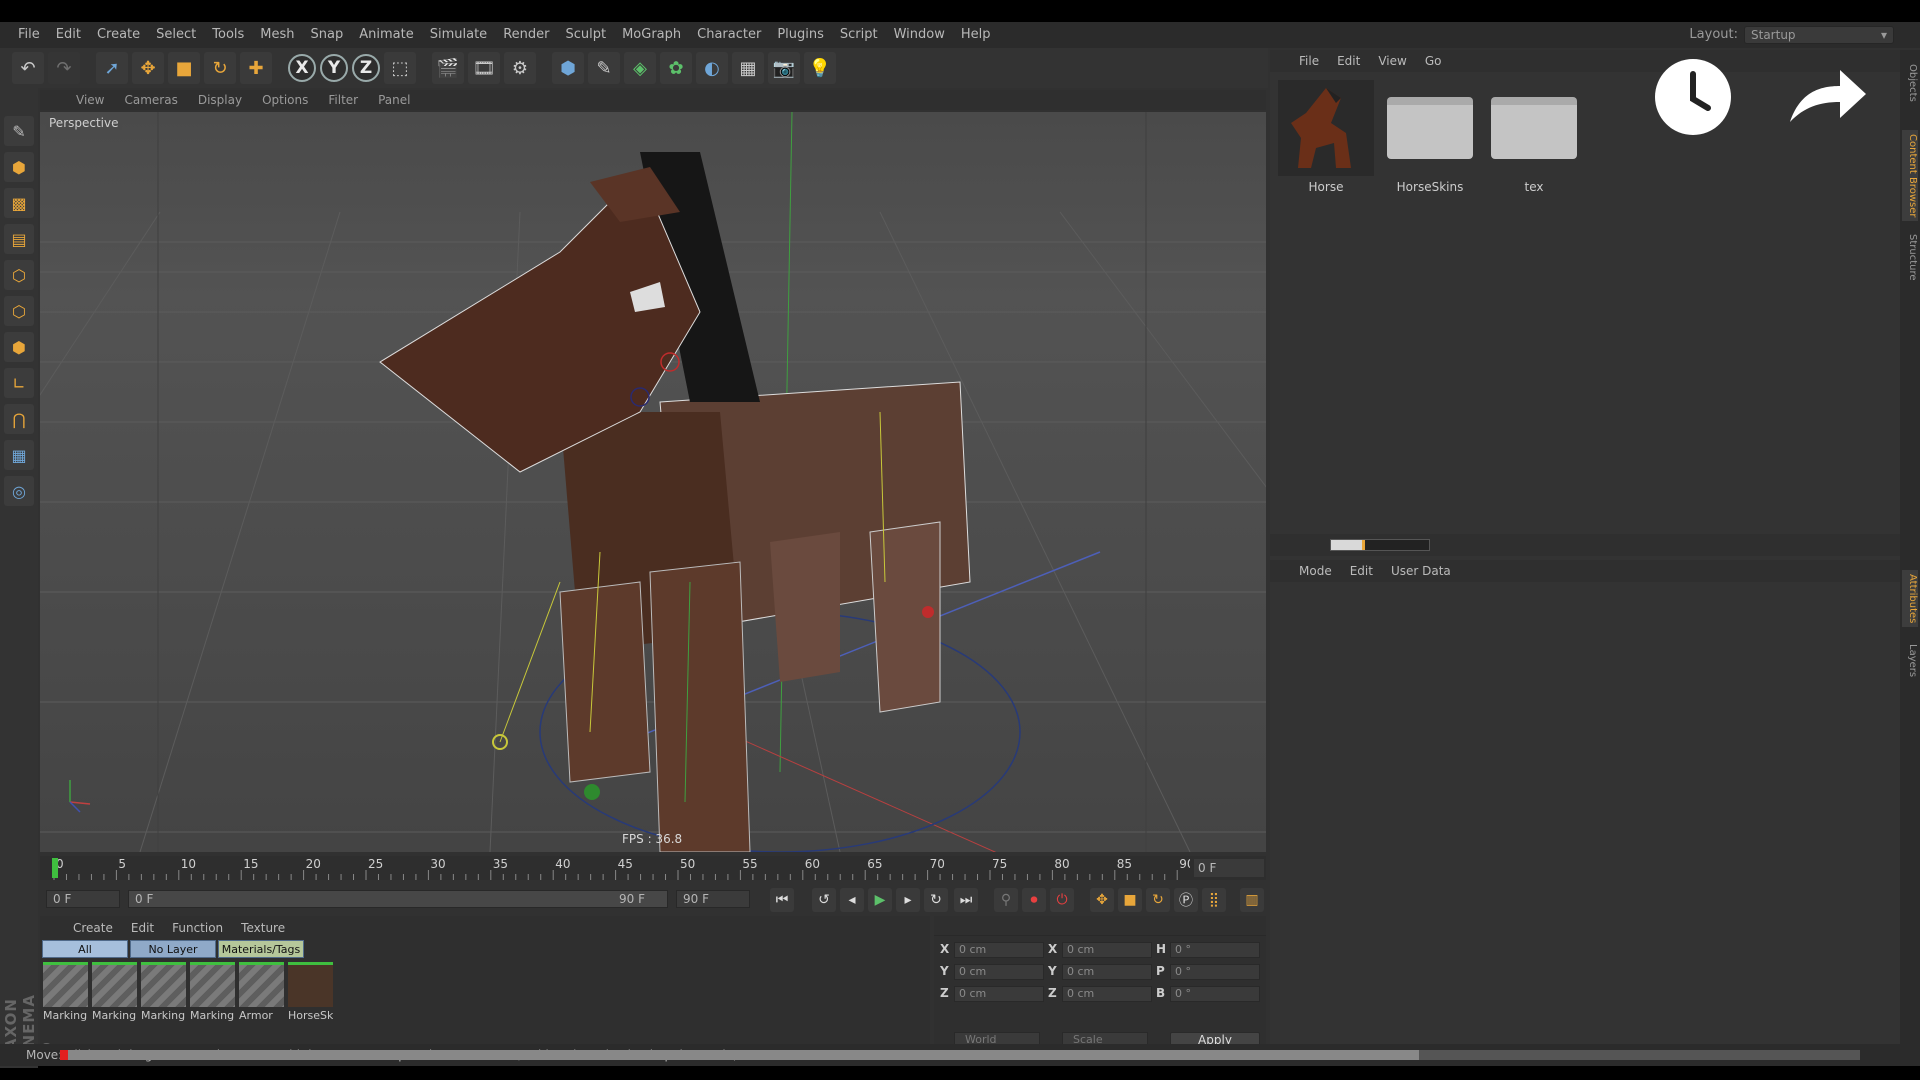  Describe the element at coordinates (1006, 900) in the screenshot. I see `motion-record-icon: ⚲` at that location.